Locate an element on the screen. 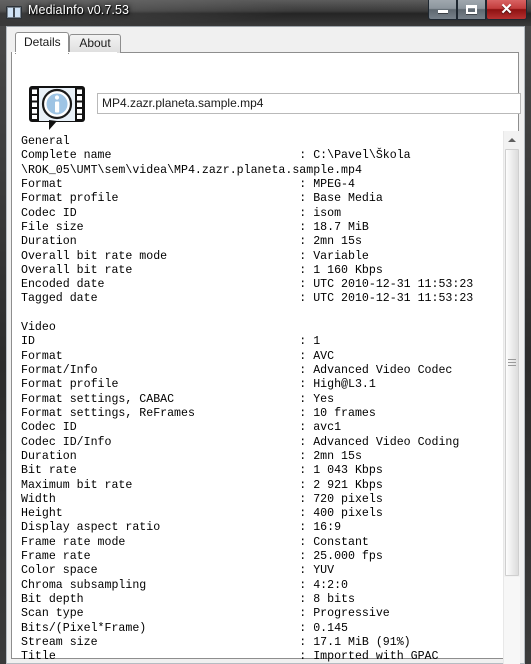 The image size is (531, 664). scrollbar-grip-icon is located at coordinates (512, 362).